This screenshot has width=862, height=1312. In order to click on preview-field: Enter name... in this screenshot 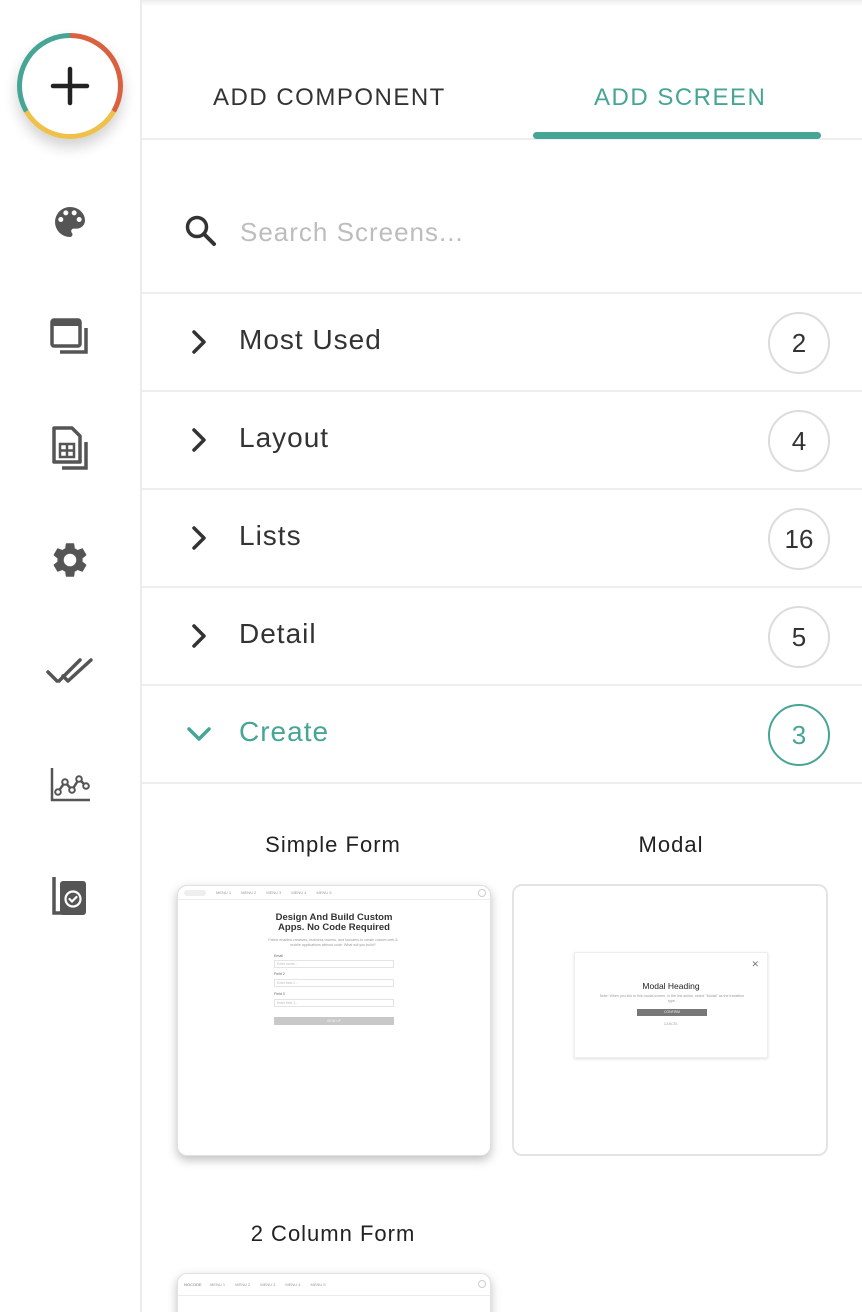, I will do `click(334, 964)`.